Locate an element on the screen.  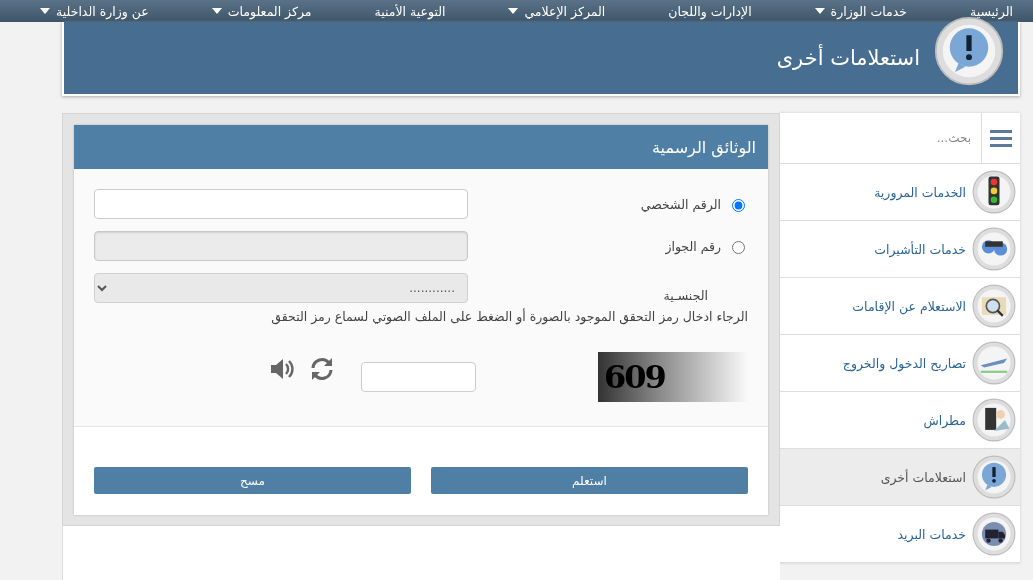
truck-icon is located at coordinates (994, 534).